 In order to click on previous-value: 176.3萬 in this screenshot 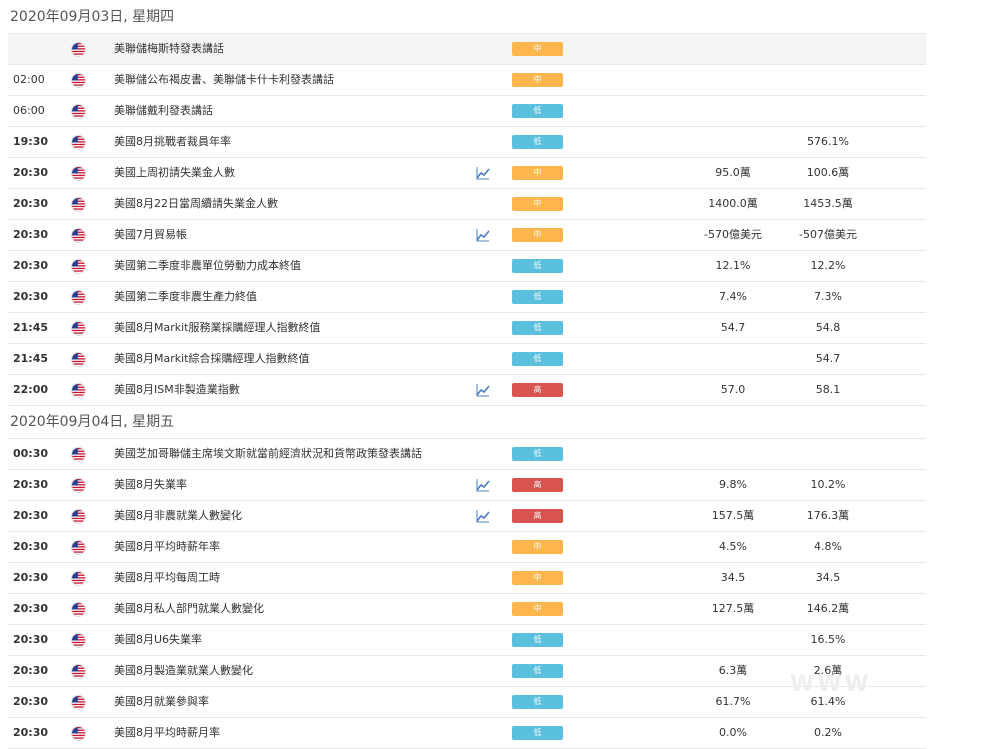, I will do `click(828, 515)`.